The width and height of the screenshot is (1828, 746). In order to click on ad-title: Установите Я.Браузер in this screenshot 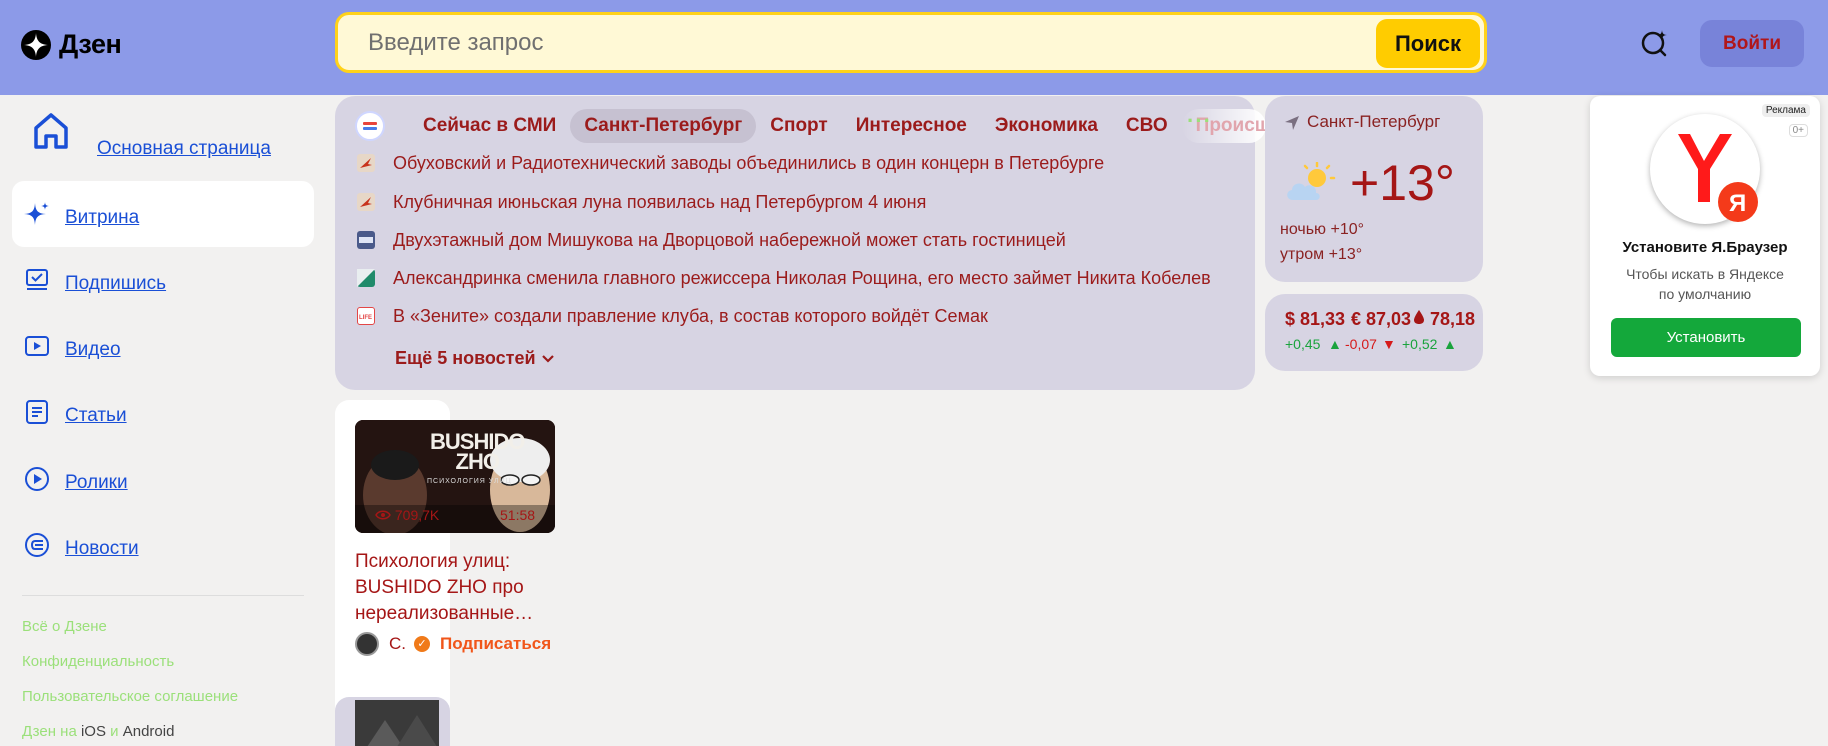, I will do `click(1705, 247)`.